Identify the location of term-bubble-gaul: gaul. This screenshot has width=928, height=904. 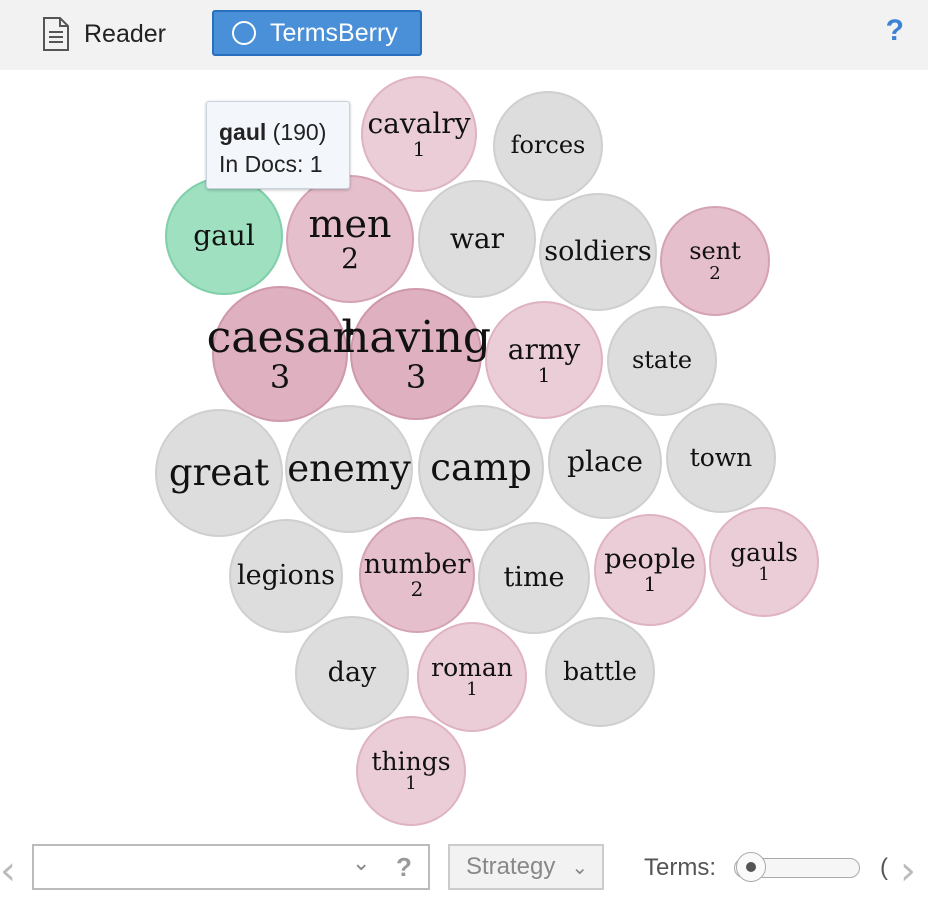
(224, 236).